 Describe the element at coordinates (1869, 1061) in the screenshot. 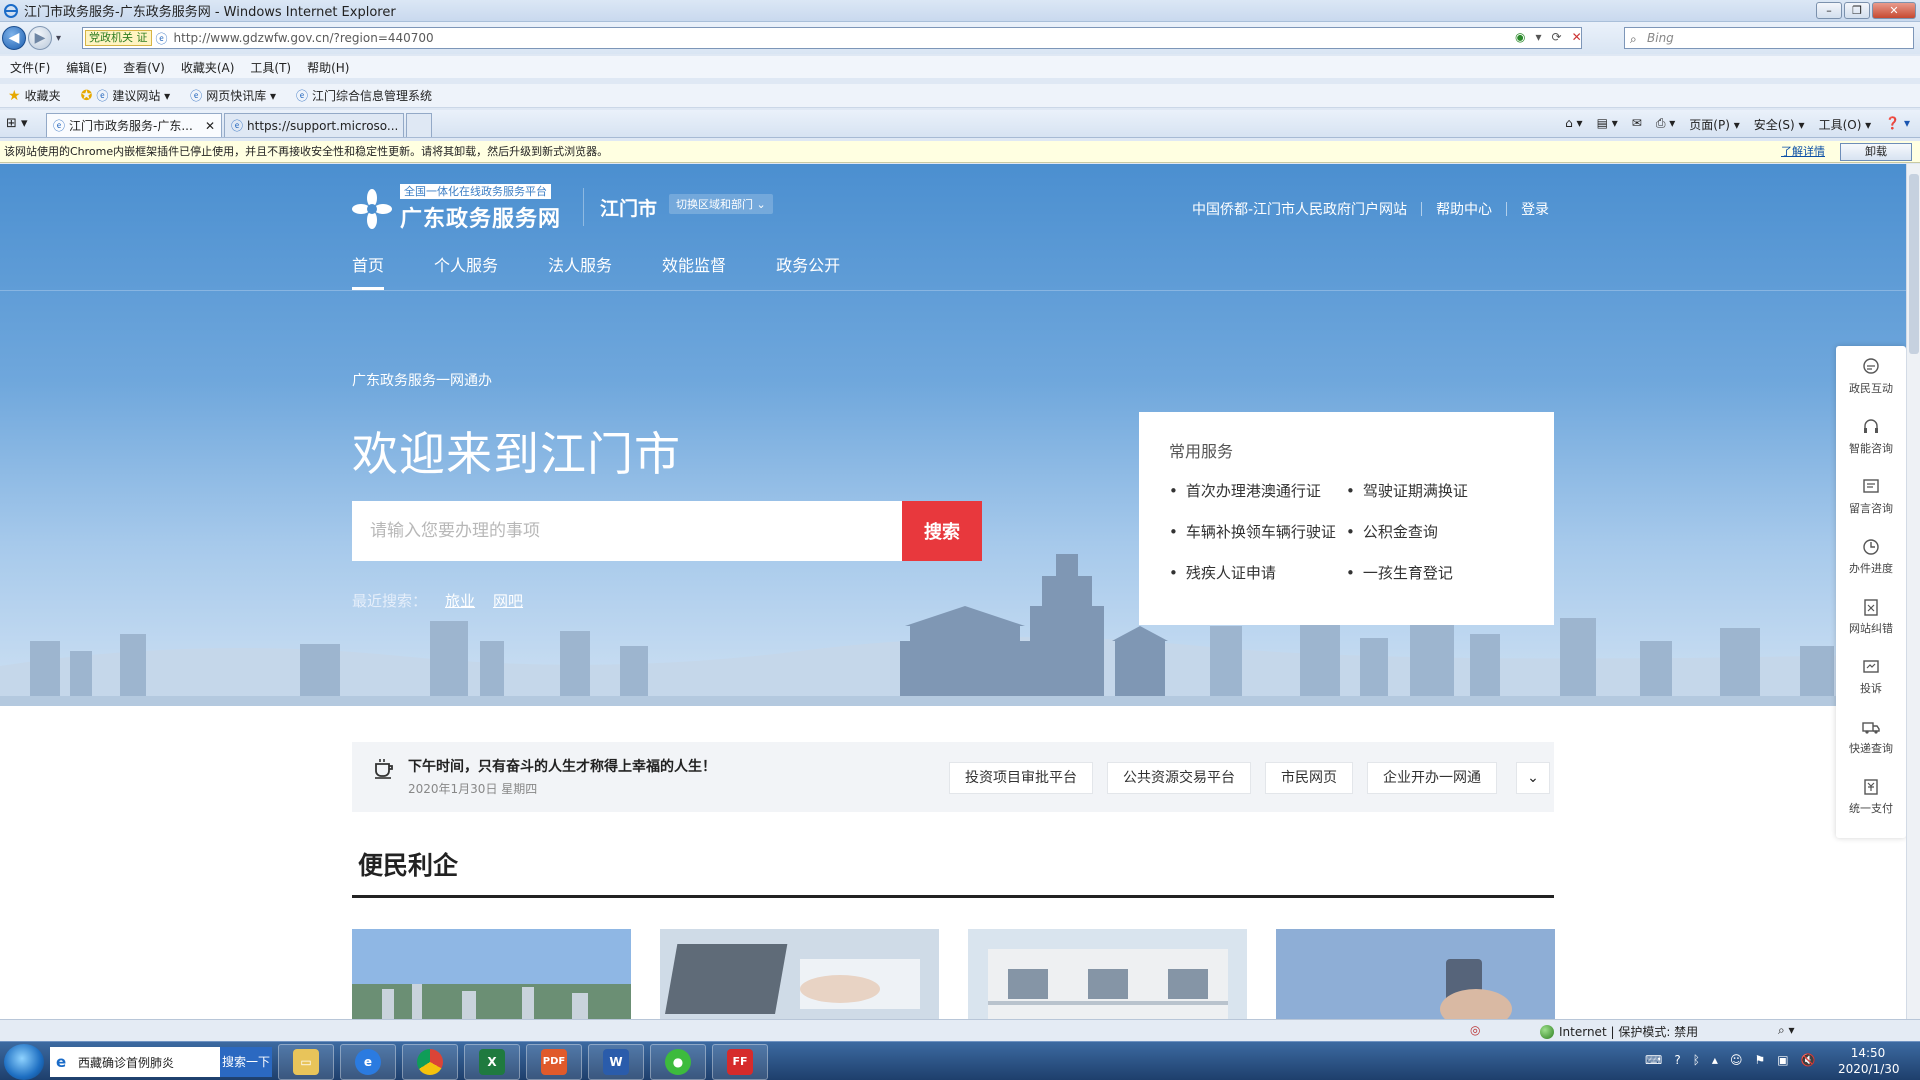

I see `taskbar-clock: 14:50 2020/1/30` at that location.